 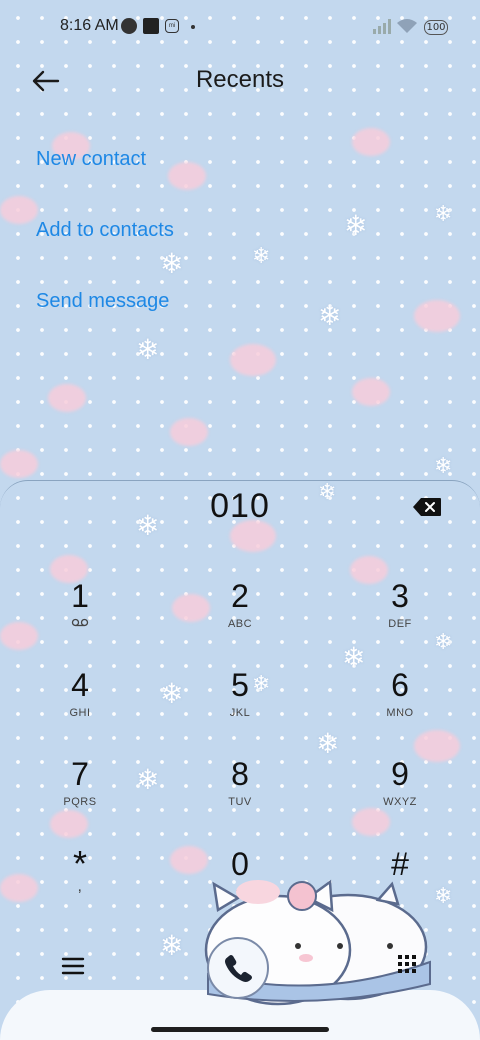 What do you see at coordinates (80, 685) in the screenshot?
I see `key-digit: 4` at bounding box center [80, 685].